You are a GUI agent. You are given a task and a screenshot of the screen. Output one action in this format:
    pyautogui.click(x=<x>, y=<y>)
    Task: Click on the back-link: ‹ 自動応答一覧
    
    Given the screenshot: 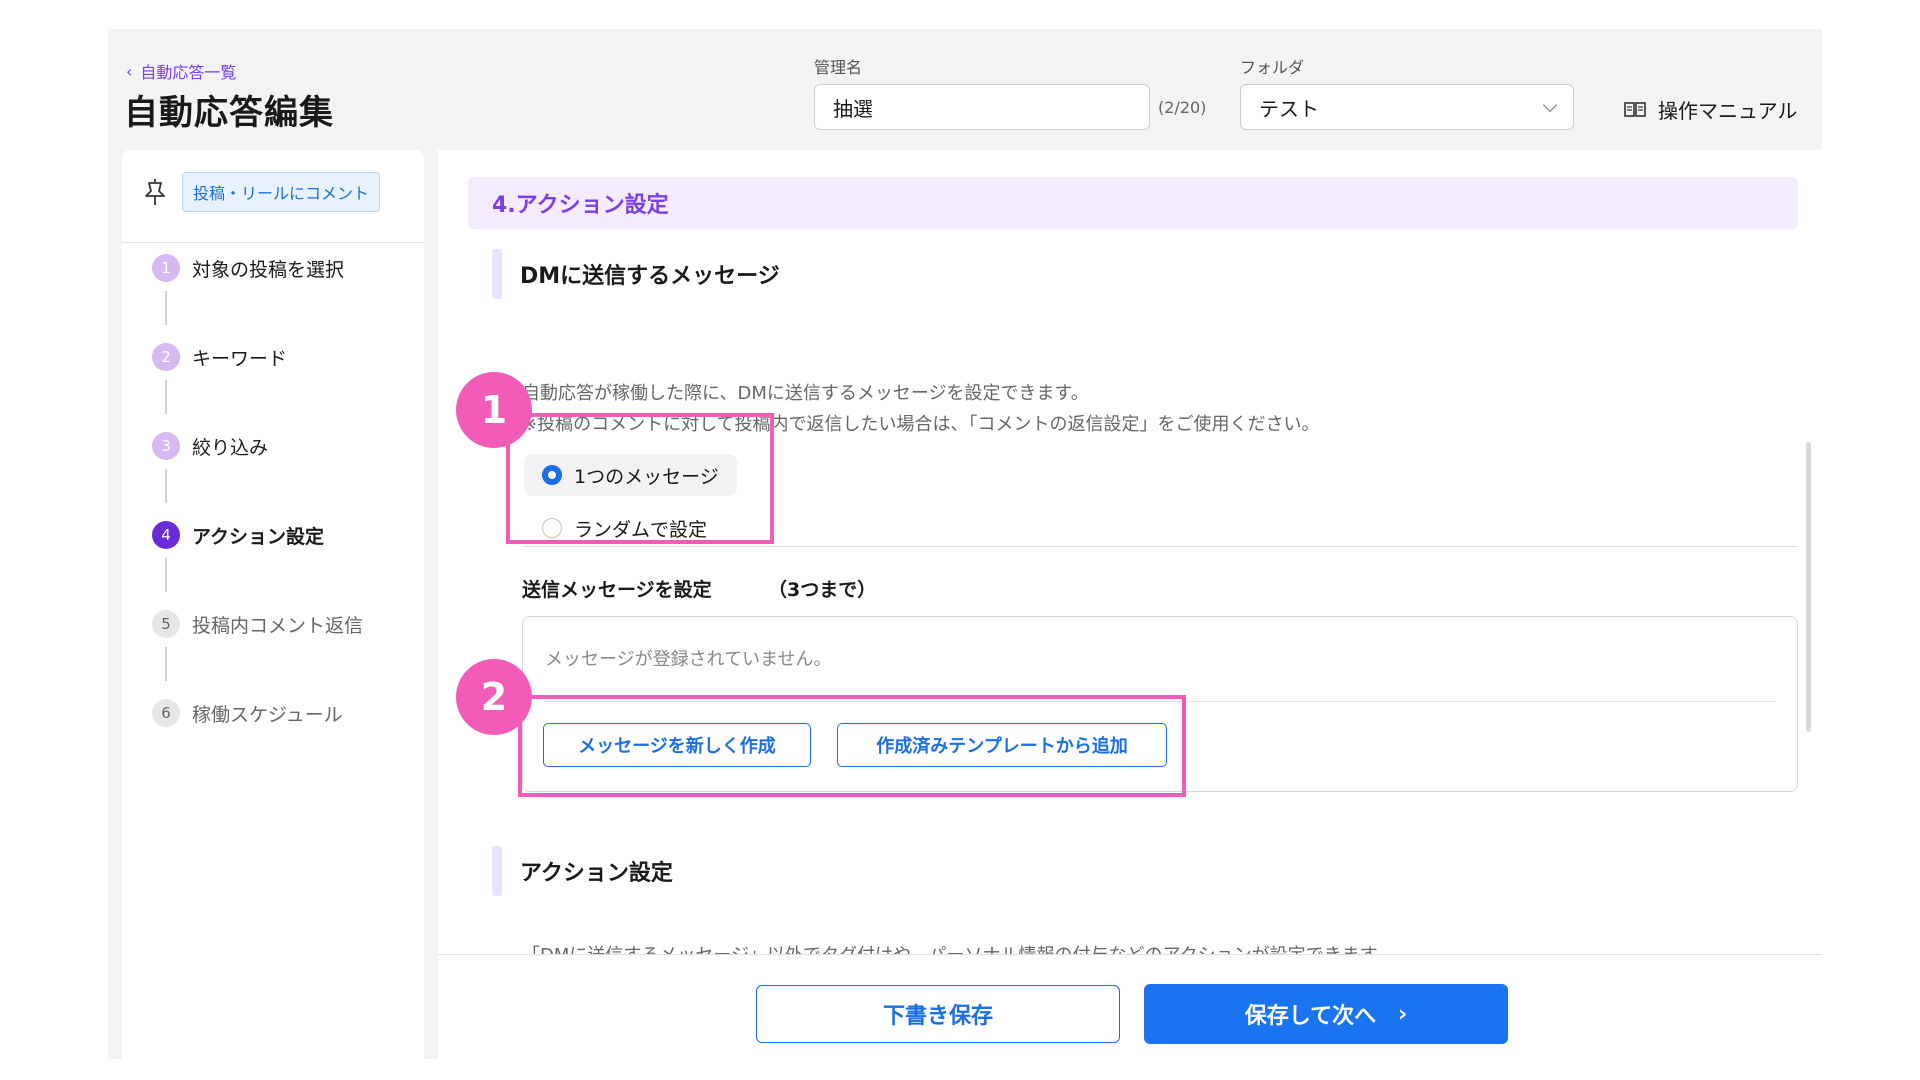 What is the action you would take?
    pyautogui.click(x=181, y=71)
    